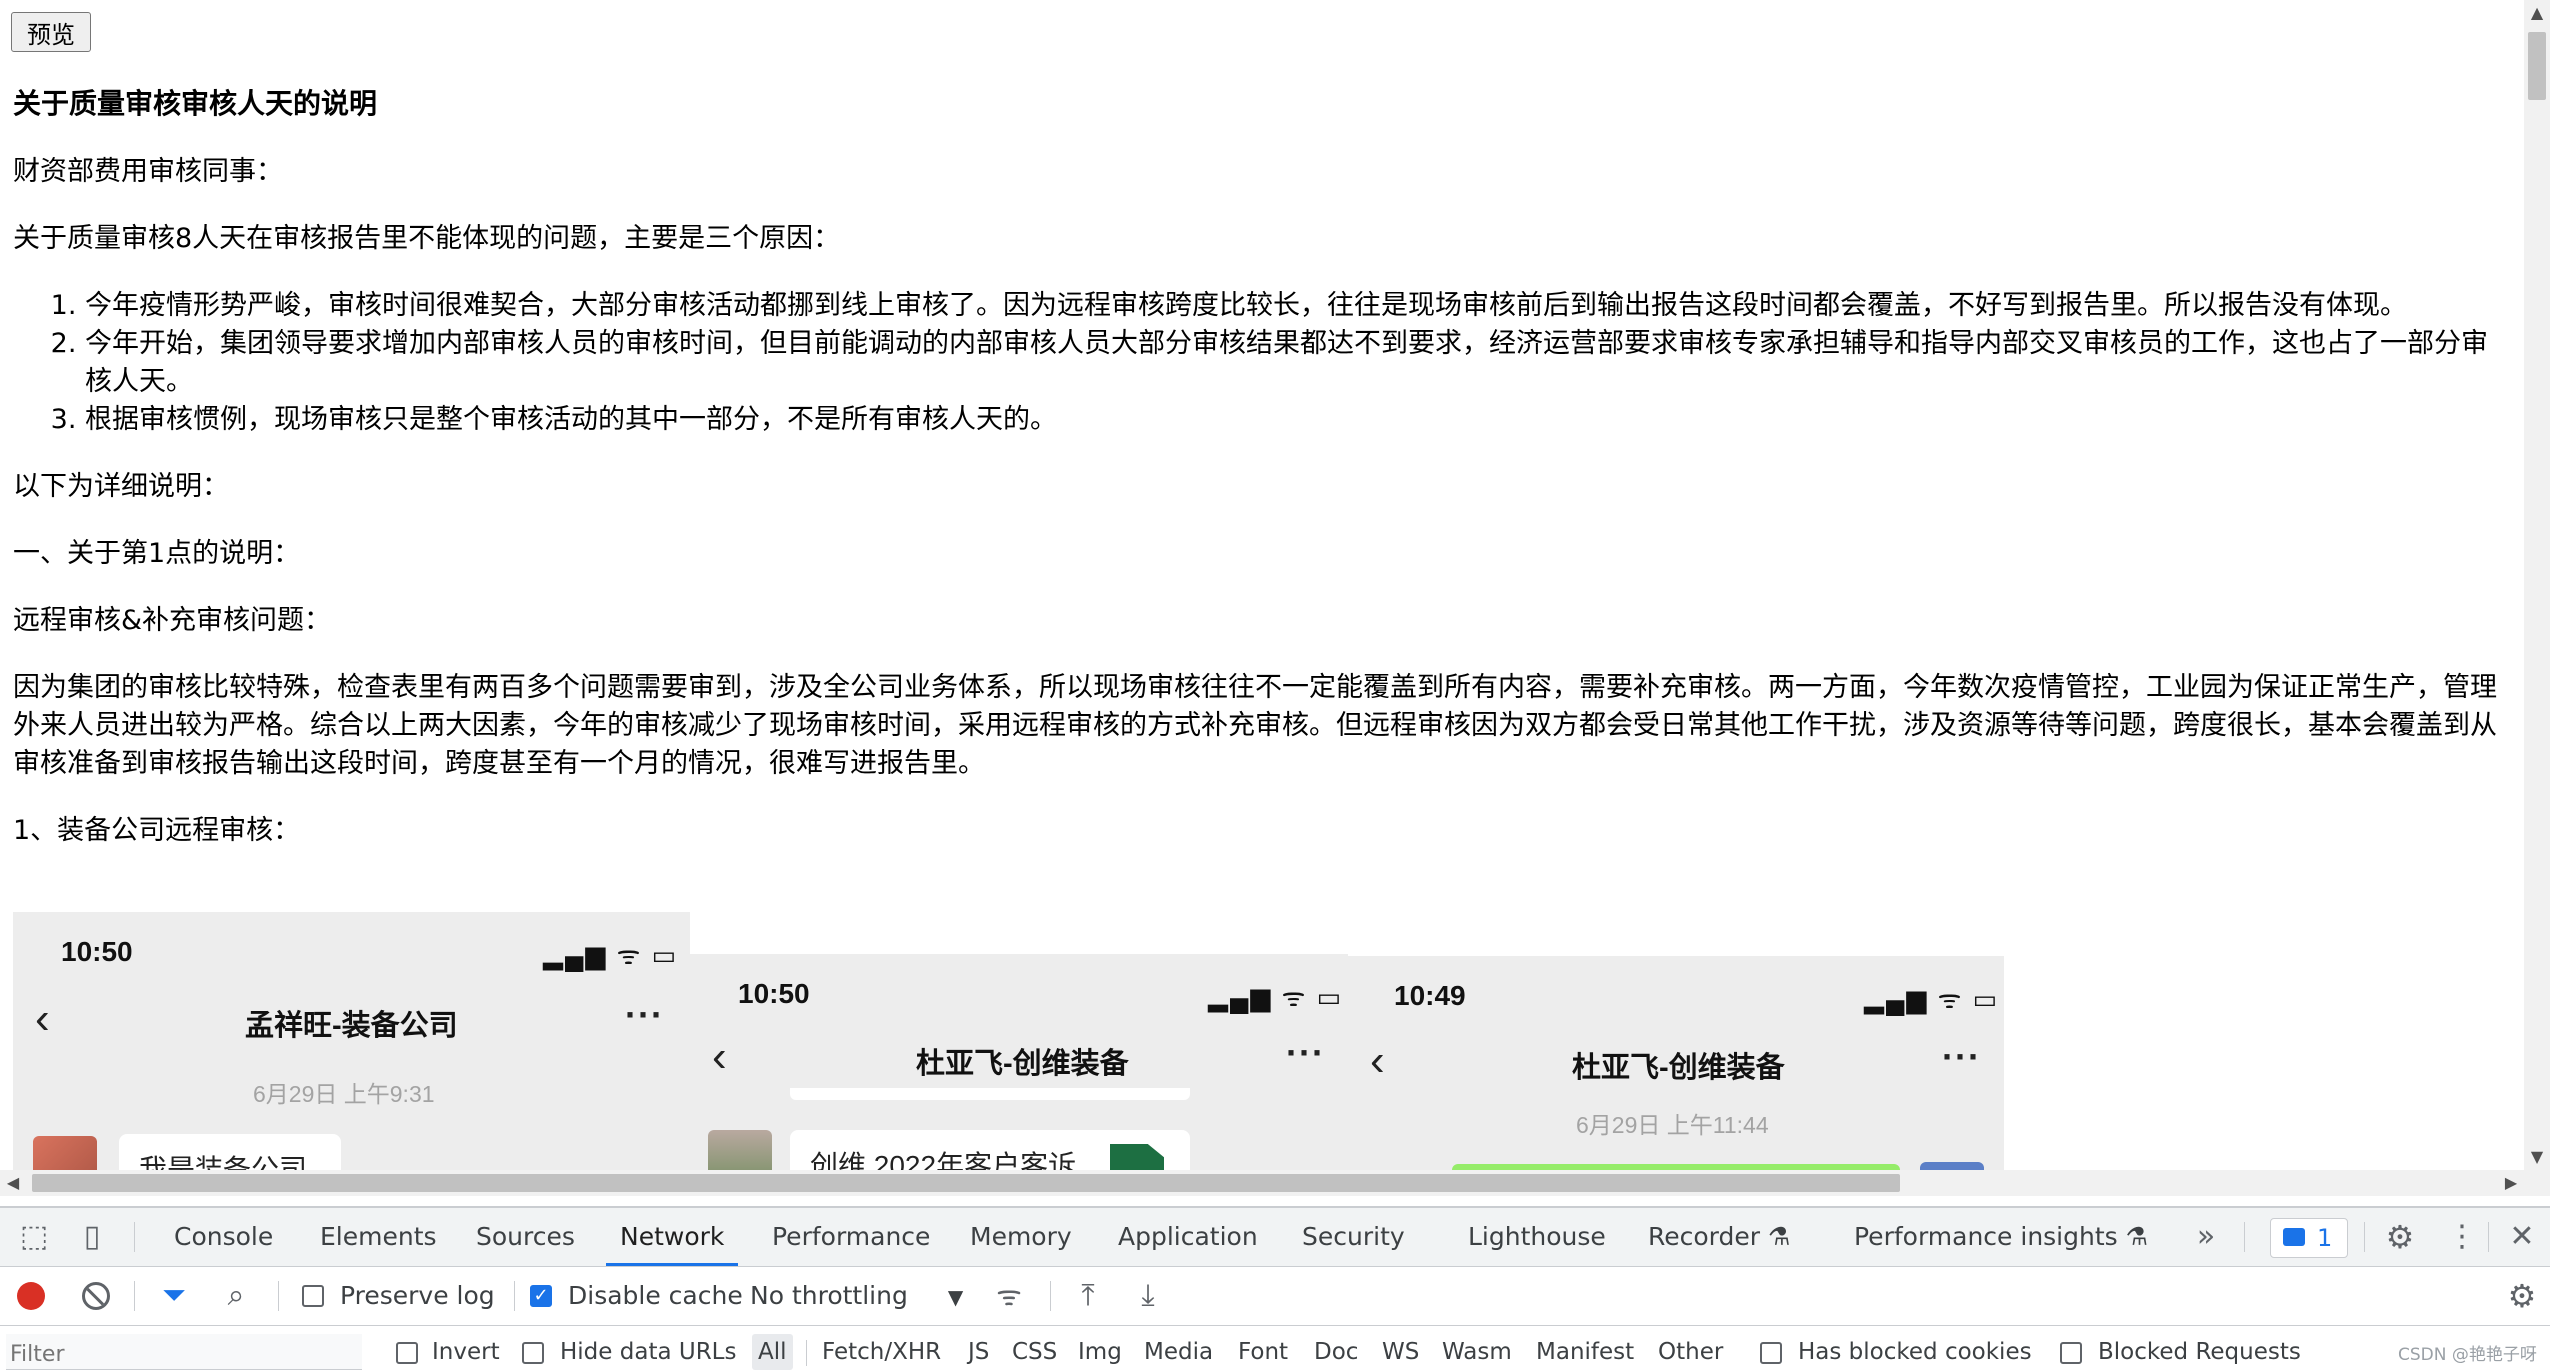 This screenshot has height=1372, width=2550. I want to click on preserve-log-checkbox, so click(313, 1296).